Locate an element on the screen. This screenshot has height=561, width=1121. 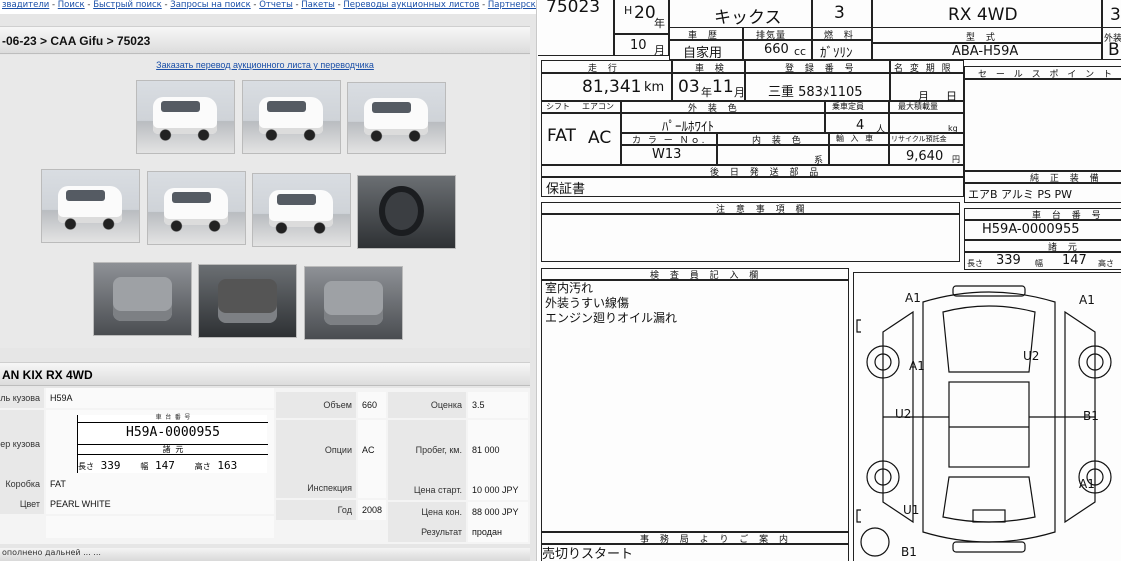
options-label: Опции is located at coordinates (316, 450).